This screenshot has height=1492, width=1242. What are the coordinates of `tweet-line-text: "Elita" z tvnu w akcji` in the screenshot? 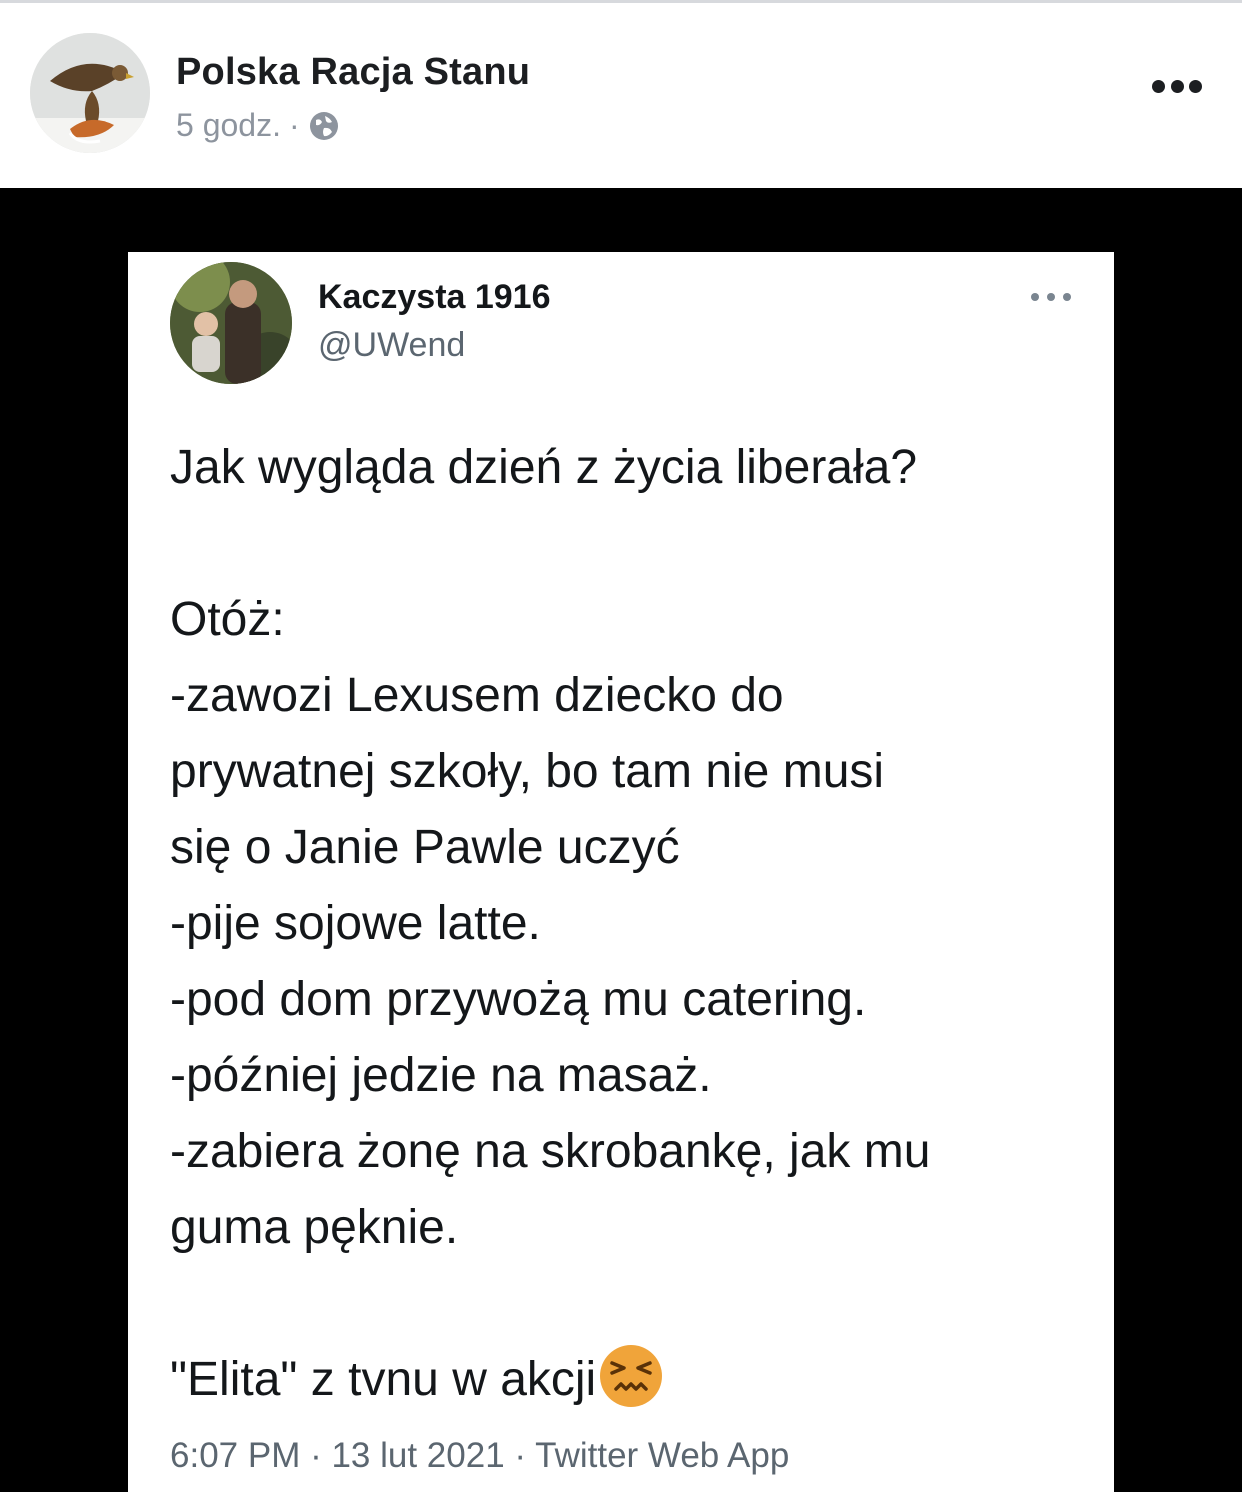 It's located at (383, 1379).